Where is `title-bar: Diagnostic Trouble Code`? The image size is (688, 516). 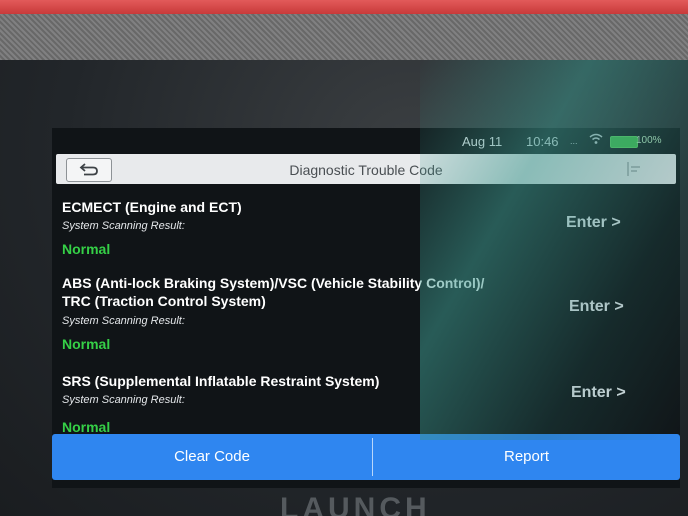 title-bar: Diagnostic Trouble Code is located at coordinates (366, 169).